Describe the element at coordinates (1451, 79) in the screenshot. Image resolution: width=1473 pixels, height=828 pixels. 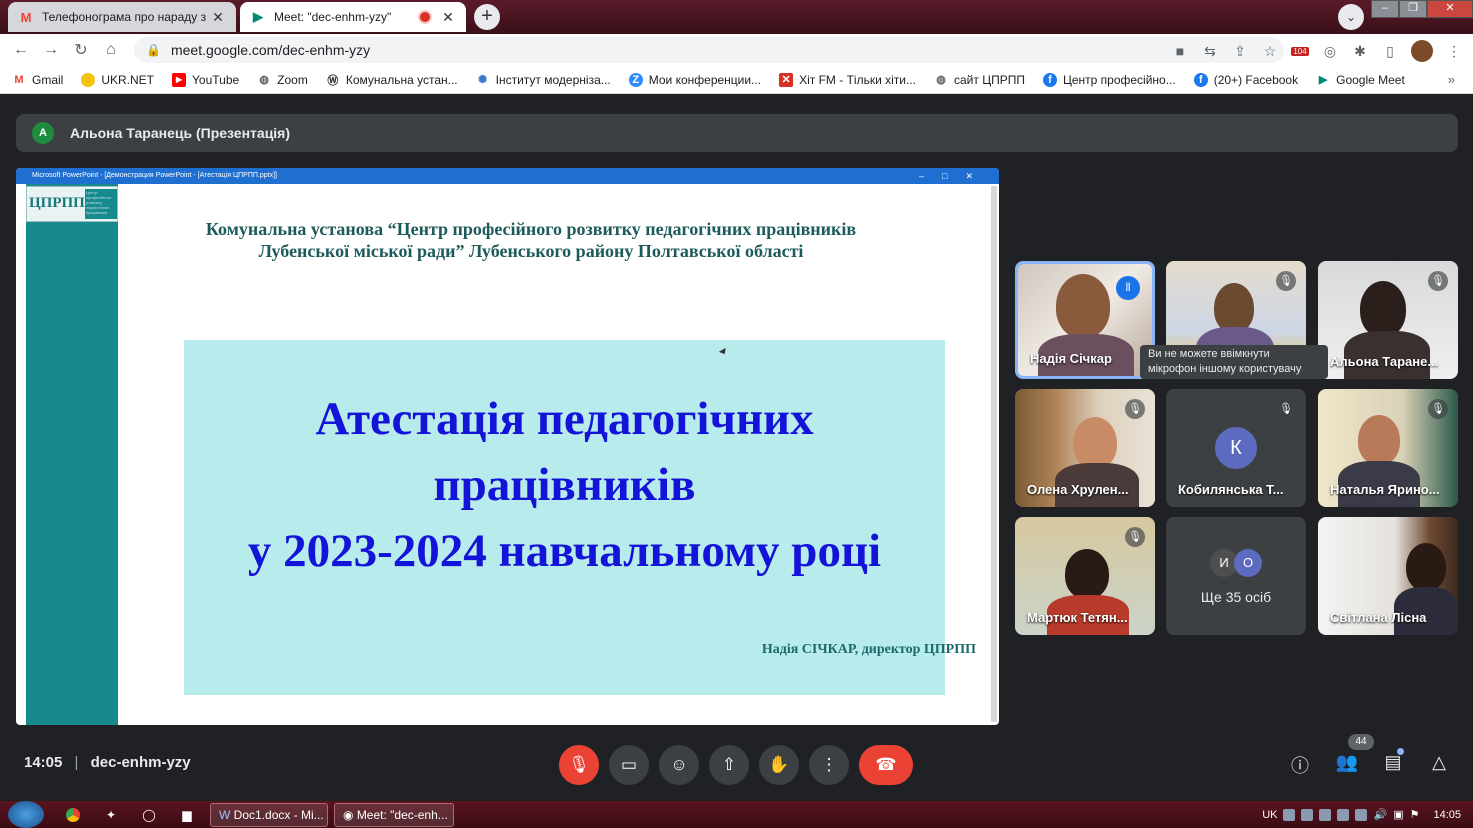
I see `bookmarks-overflow-button: »` at that location.